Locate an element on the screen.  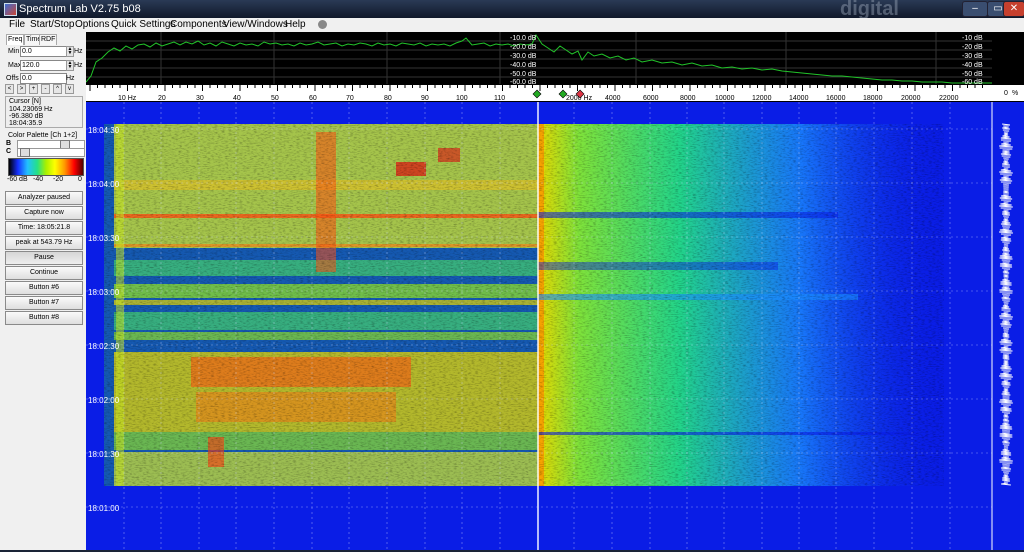
spectrum-background is located at coordinates (555, 58).